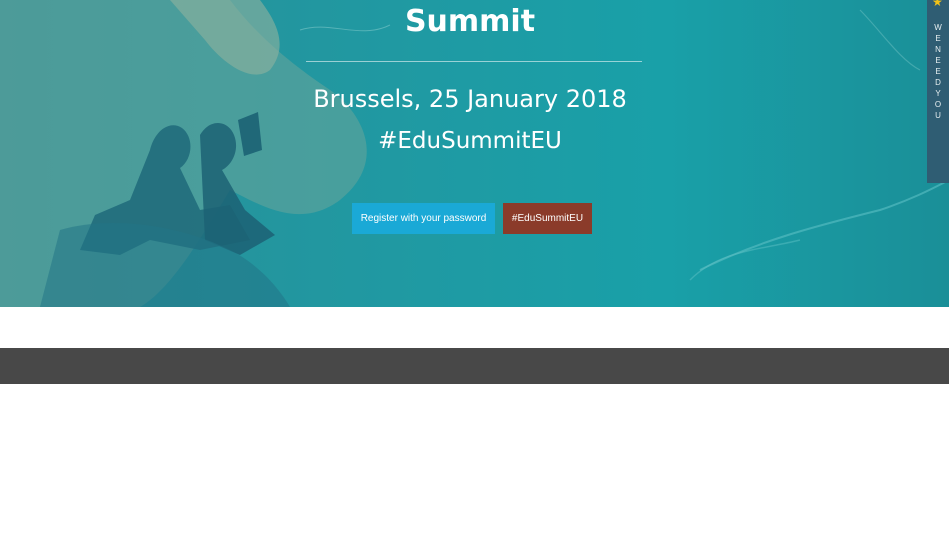 The width and height of the screenshot is (949, 555). Describe the element at coordinates (470, 141) in the screenshot. I see `event-hashtag: #EduSummitEU` at that location.